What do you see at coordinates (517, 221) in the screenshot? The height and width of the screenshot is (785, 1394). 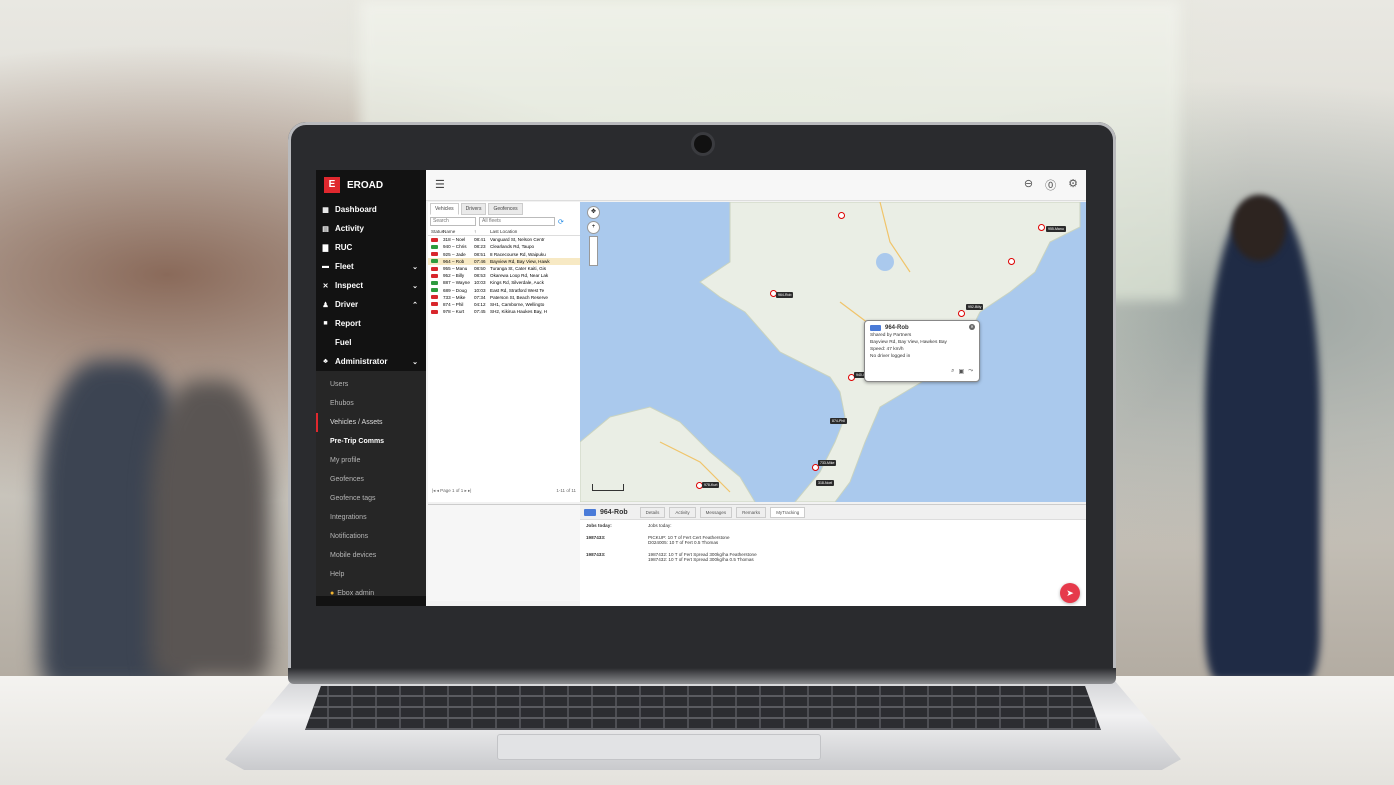 I see `fleet-select: All fleets` at bounding box center [517, 221].